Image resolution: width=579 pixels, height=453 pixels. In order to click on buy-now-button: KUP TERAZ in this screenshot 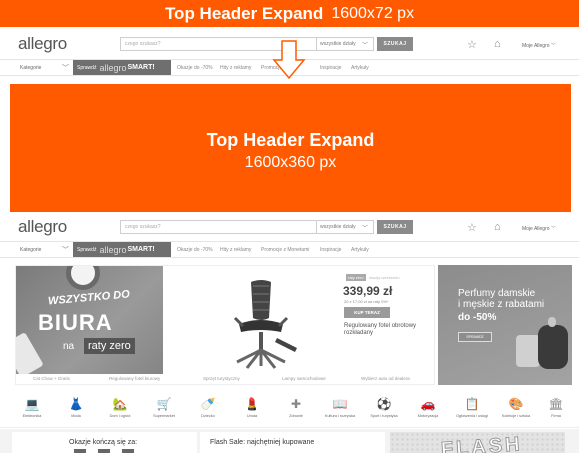, I will do `click(367, 312)`.